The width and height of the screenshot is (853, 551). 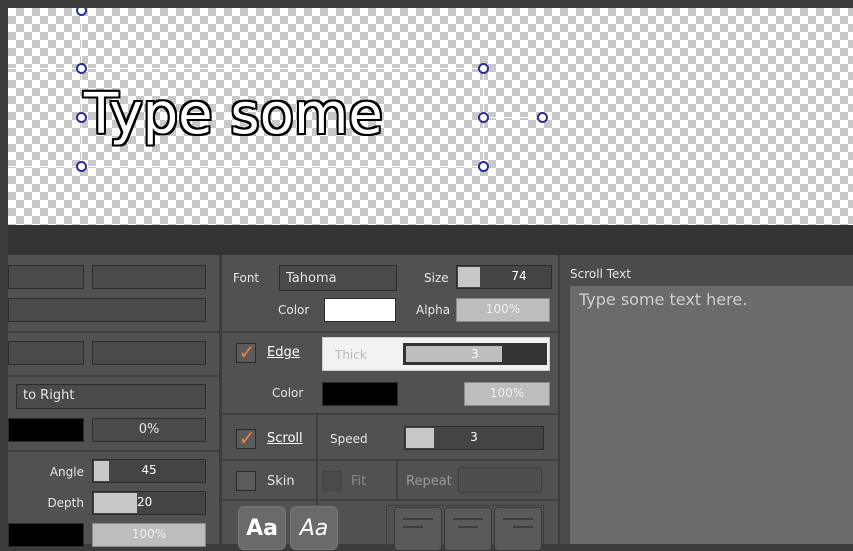 What do you see at coordinates (149, 277) in the screenshot?
I see `left-field-1b` at bounding box center [149, 277].